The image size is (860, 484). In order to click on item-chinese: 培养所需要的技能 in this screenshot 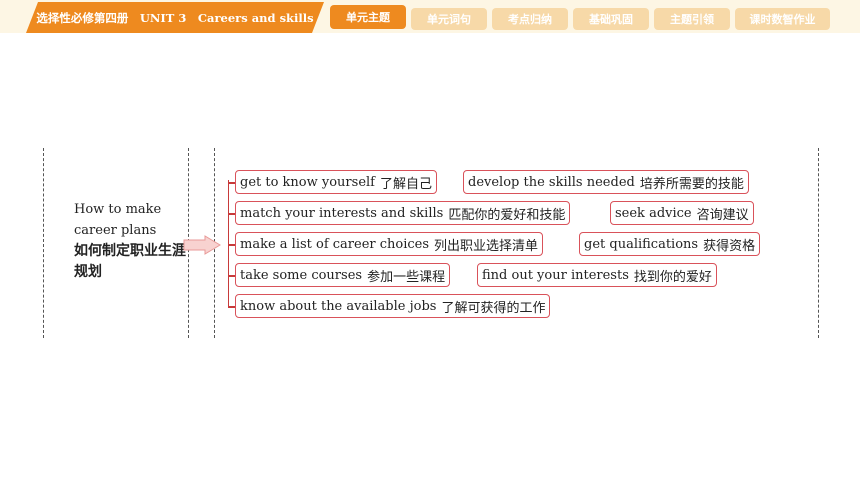, I will do `click(691, 184)`.